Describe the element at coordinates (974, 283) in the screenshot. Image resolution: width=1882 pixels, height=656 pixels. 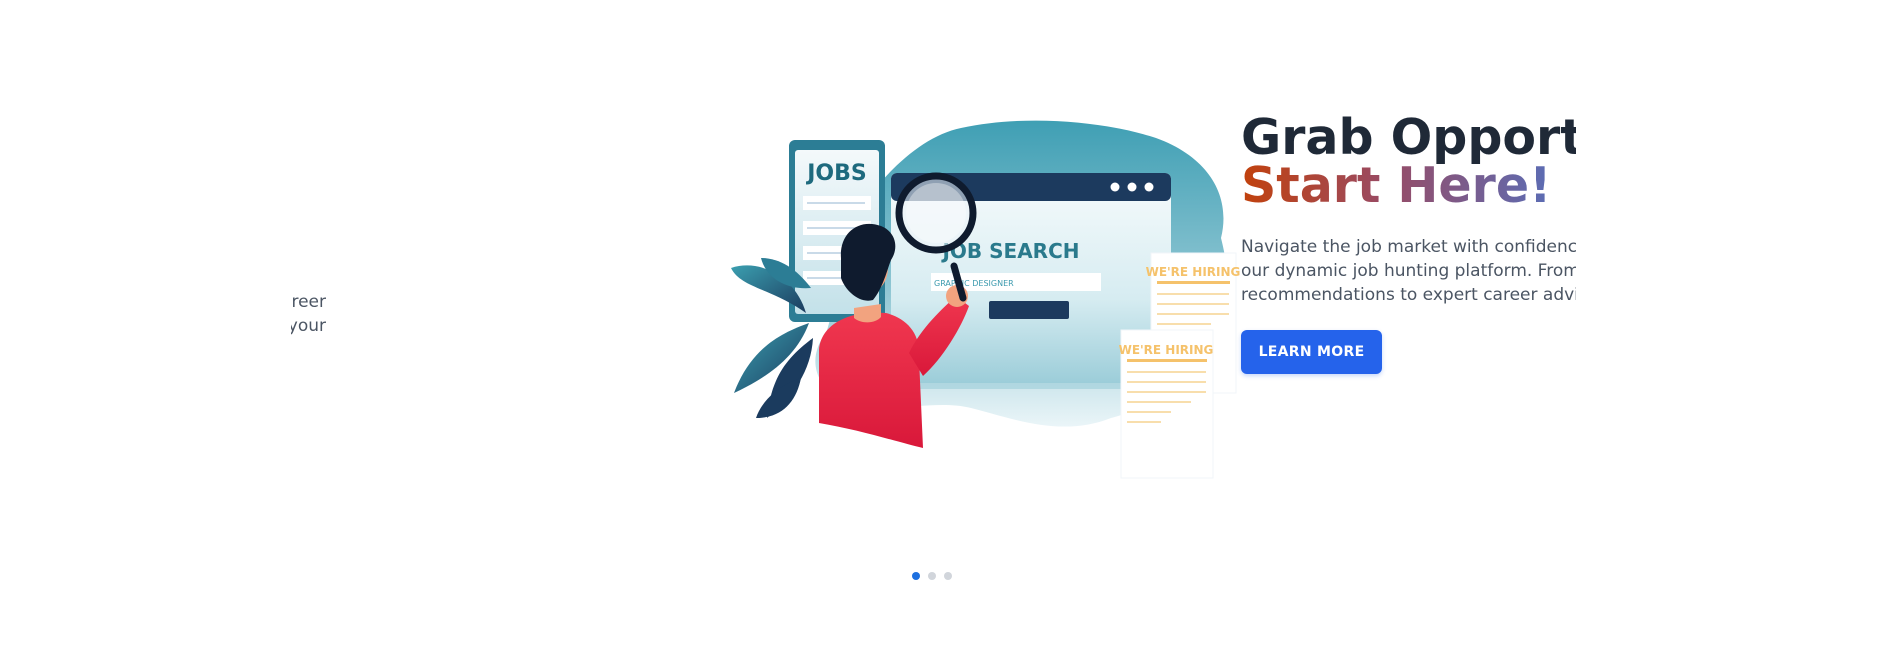
I see `svg-text: GRAPHIC DESIGNER` at that location.